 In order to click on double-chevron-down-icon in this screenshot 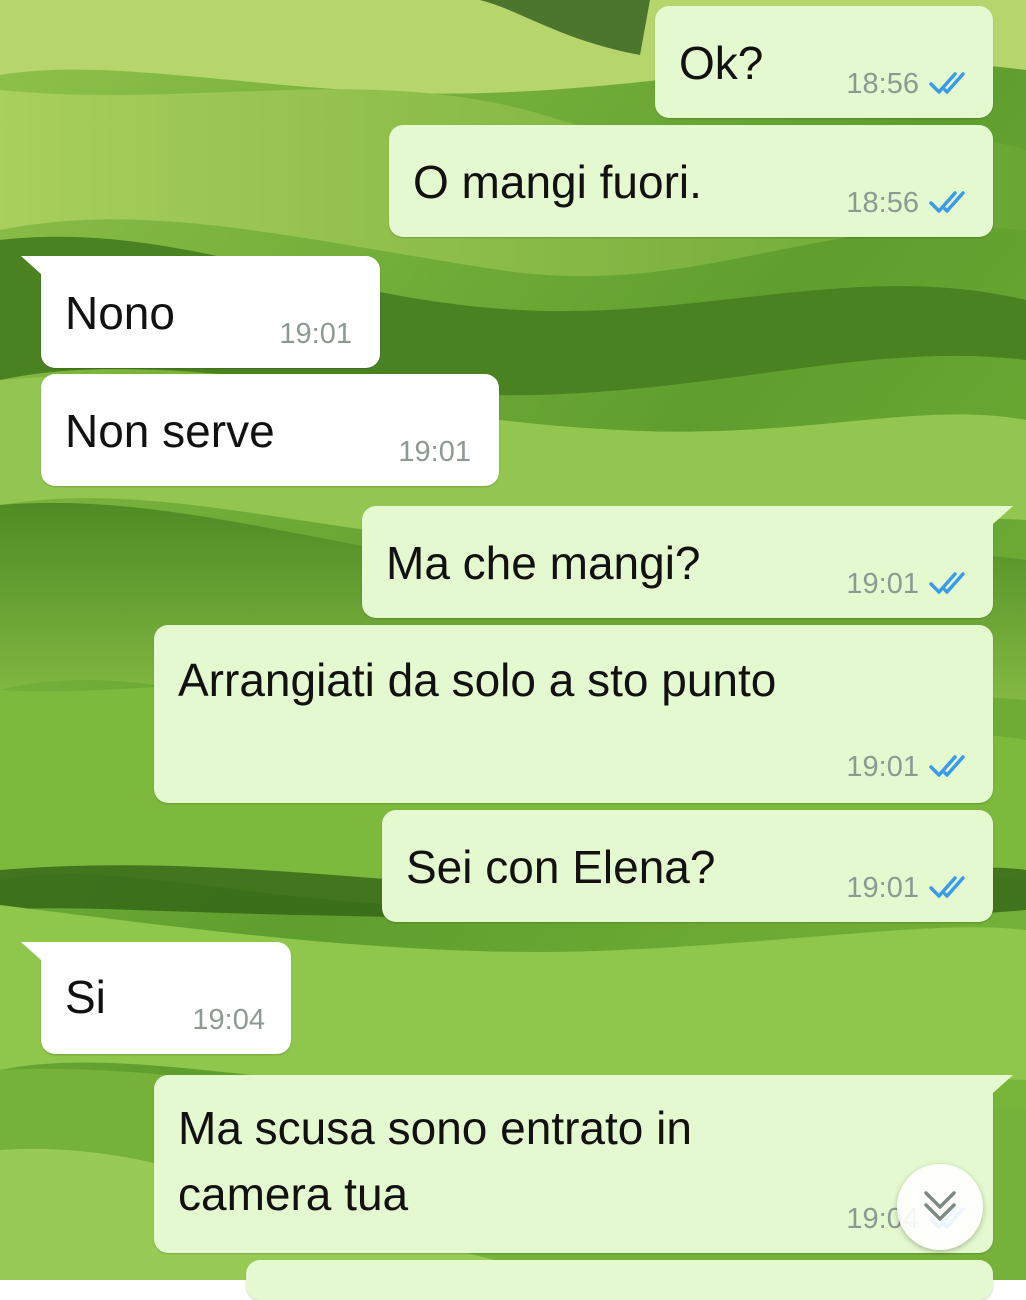, I will do `click(940, 1206)`.